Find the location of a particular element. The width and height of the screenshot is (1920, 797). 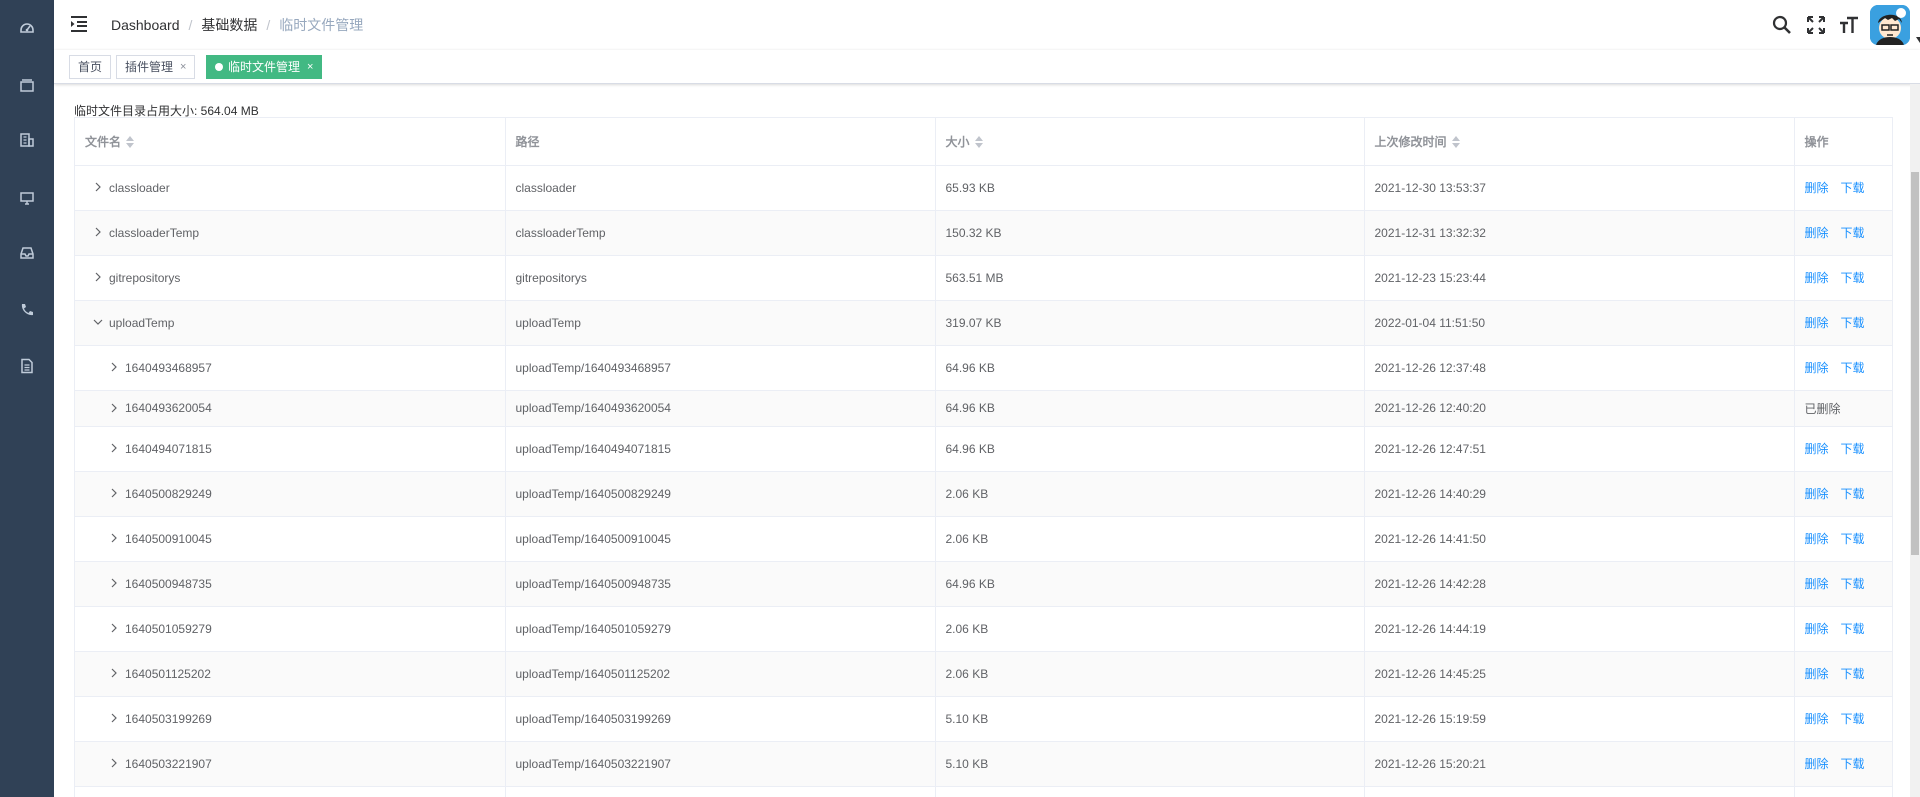

column-header-modified-time: 上次修改时间 is located at coordinates (1579, 142).